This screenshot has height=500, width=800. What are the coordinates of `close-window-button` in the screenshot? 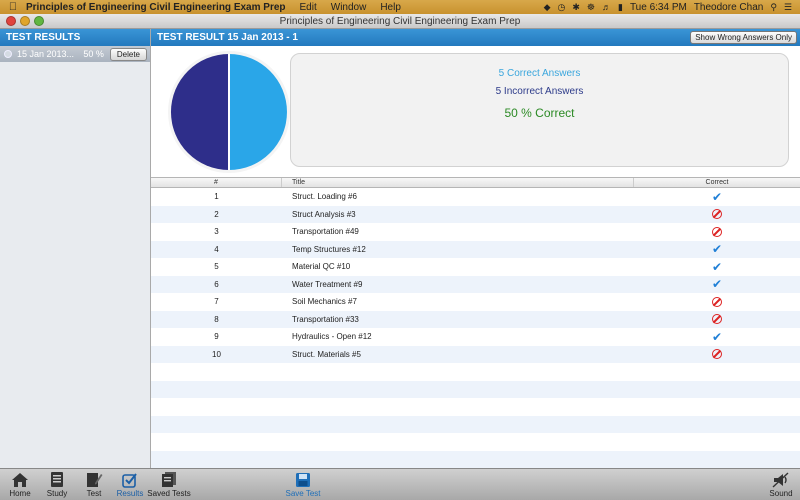 It's located at (11, 21).